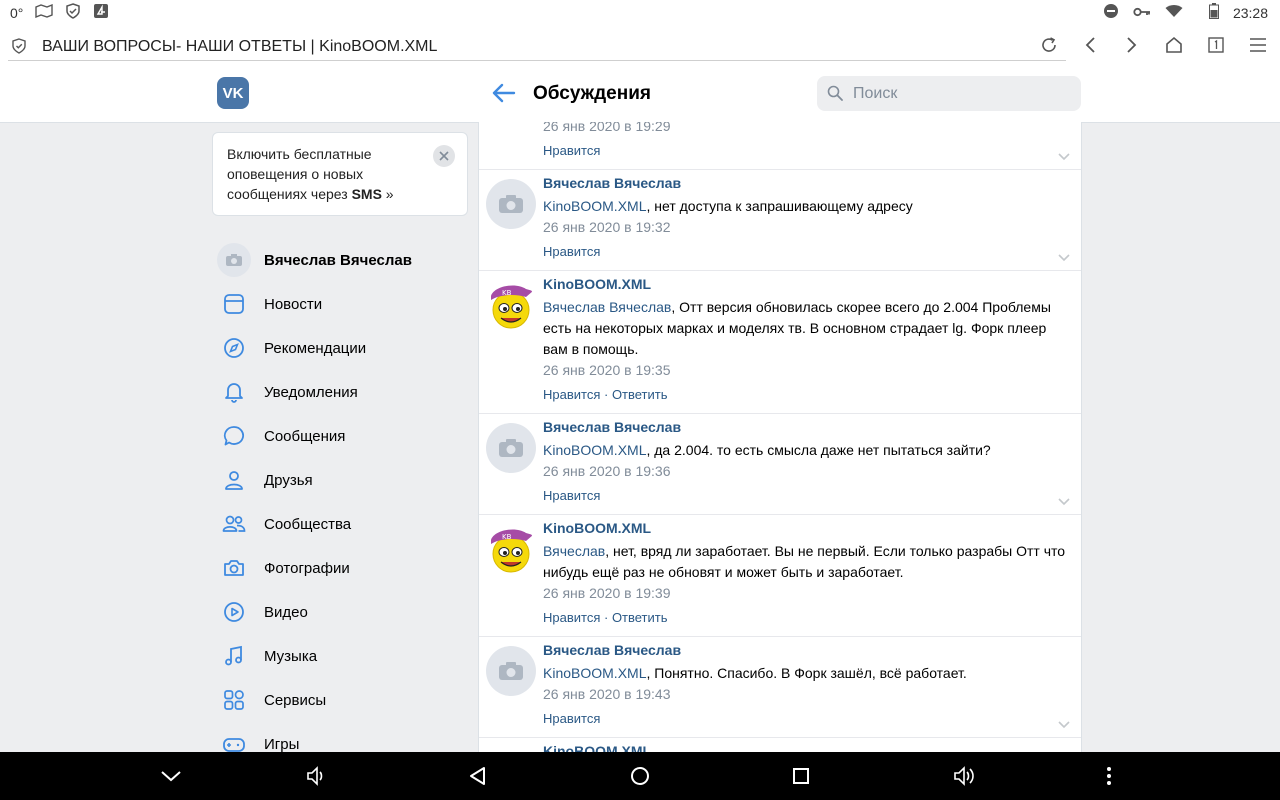 The height and width of the screenshot is (800, 1280). I want to click on nav-item-services: Сервисы, so click(342, 700).